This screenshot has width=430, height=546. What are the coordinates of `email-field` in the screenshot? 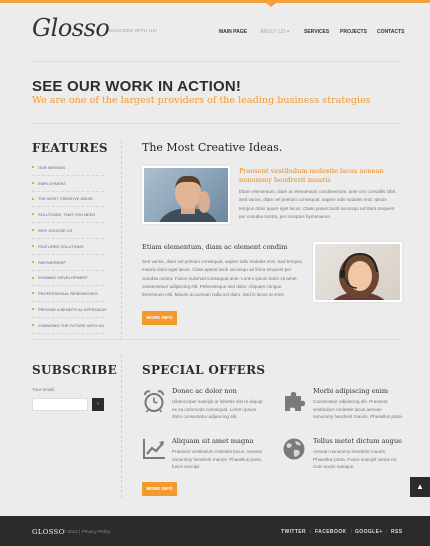 It's located at (60, 404).